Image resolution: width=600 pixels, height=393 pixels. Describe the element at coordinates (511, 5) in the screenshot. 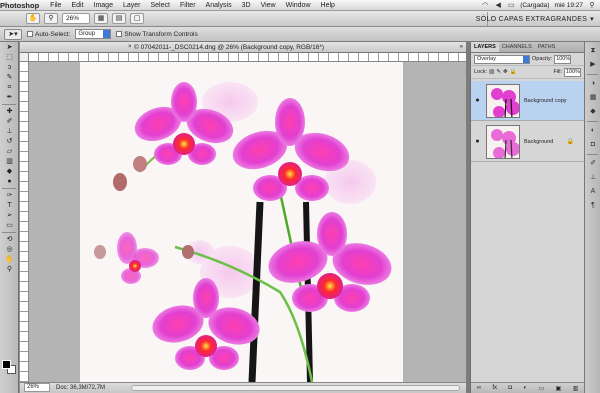

I see `battery-icon: ▭` at that location.